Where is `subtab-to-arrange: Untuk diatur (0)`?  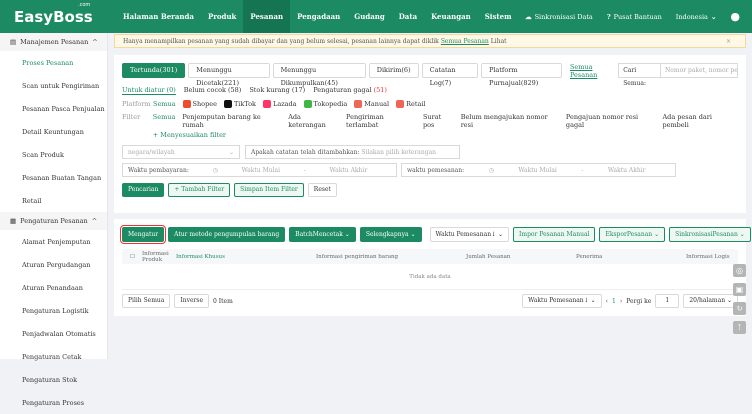 subtab-to-arrange: Untuk diatur (0) is located at coordinates (149, 90).